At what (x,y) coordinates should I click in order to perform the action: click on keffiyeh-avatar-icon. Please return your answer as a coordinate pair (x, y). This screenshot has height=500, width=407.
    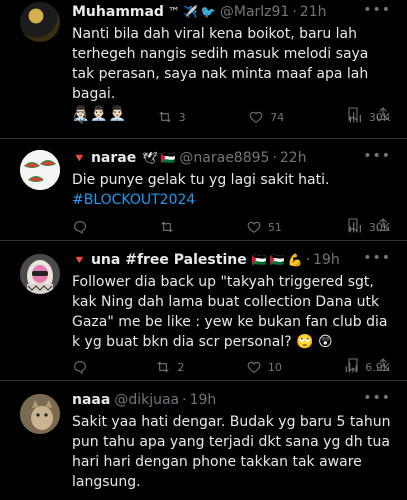
    Looking at the image, I should click on (40, 274).